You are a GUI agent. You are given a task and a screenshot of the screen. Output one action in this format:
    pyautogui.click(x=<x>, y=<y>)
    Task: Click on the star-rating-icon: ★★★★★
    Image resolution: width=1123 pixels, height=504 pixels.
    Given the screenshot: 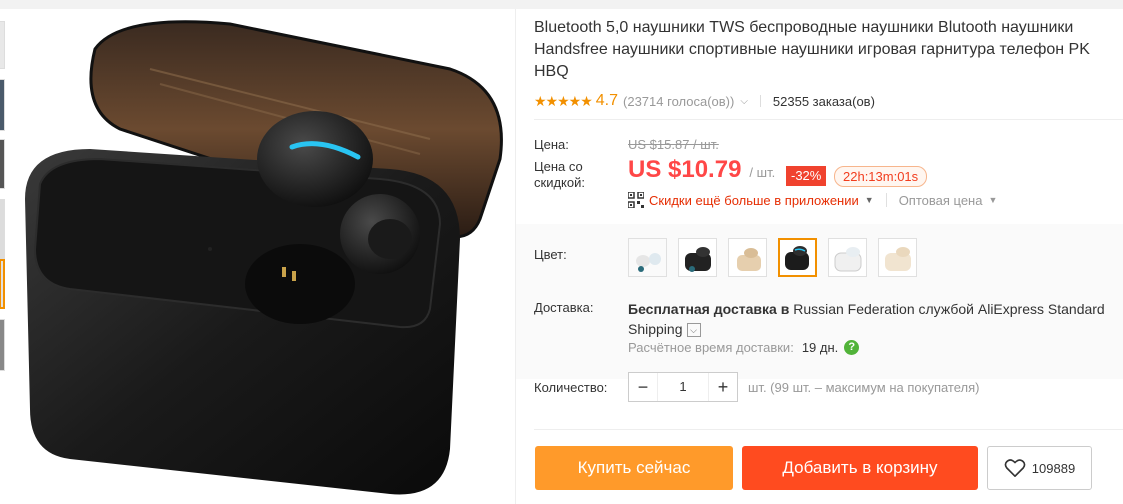 What is the action you would take?
    pyautogui.click(x=563, y=100)
    